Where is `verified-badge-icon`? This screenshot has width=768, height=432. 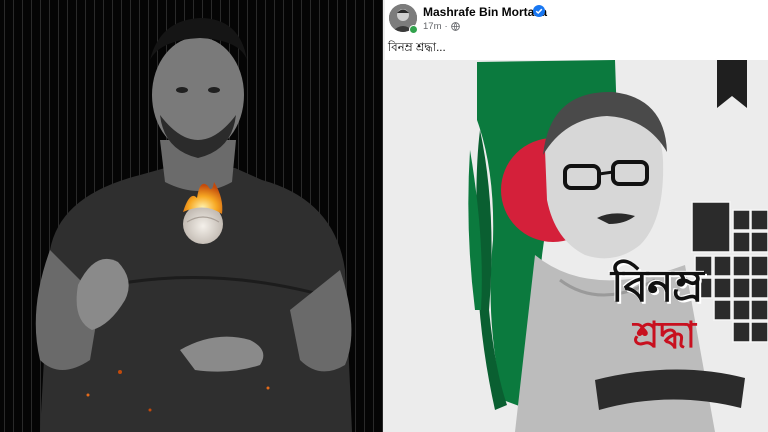 verified-badge-icon is located at coordinates (539, 11).